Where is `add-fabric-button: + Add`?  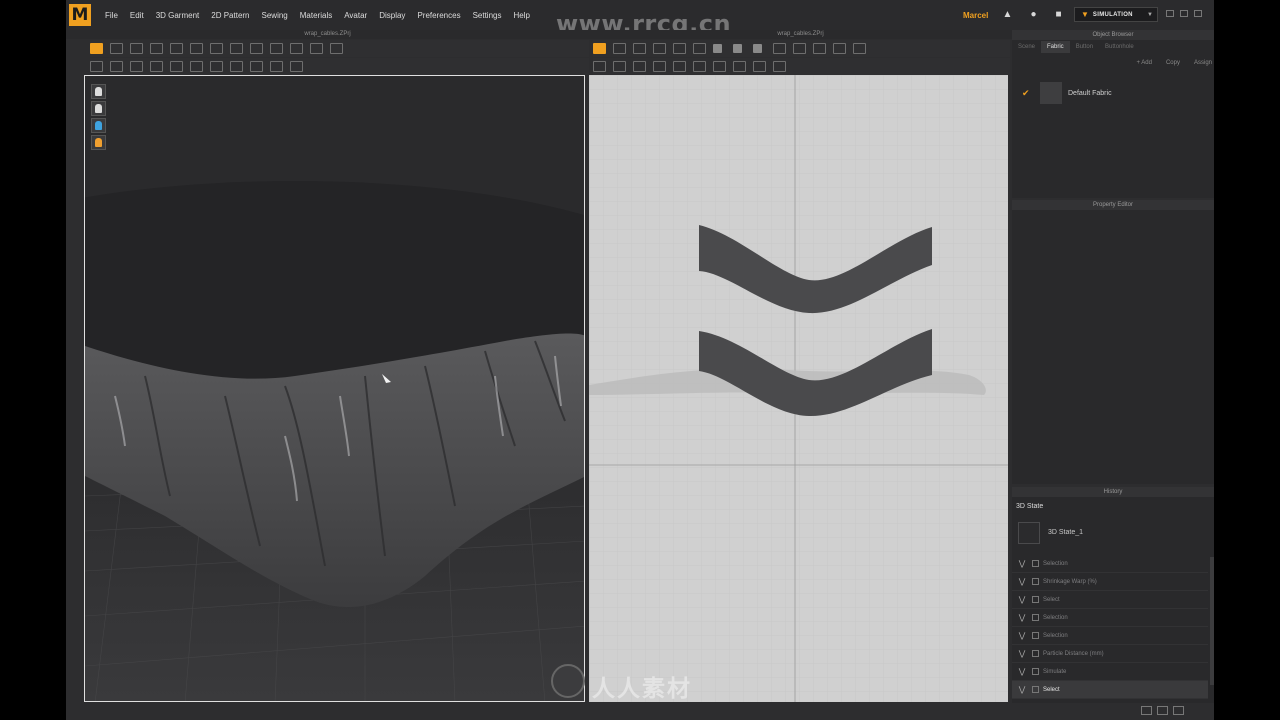 add-fabric-button: + Add is located at coordinates (1144, 63).